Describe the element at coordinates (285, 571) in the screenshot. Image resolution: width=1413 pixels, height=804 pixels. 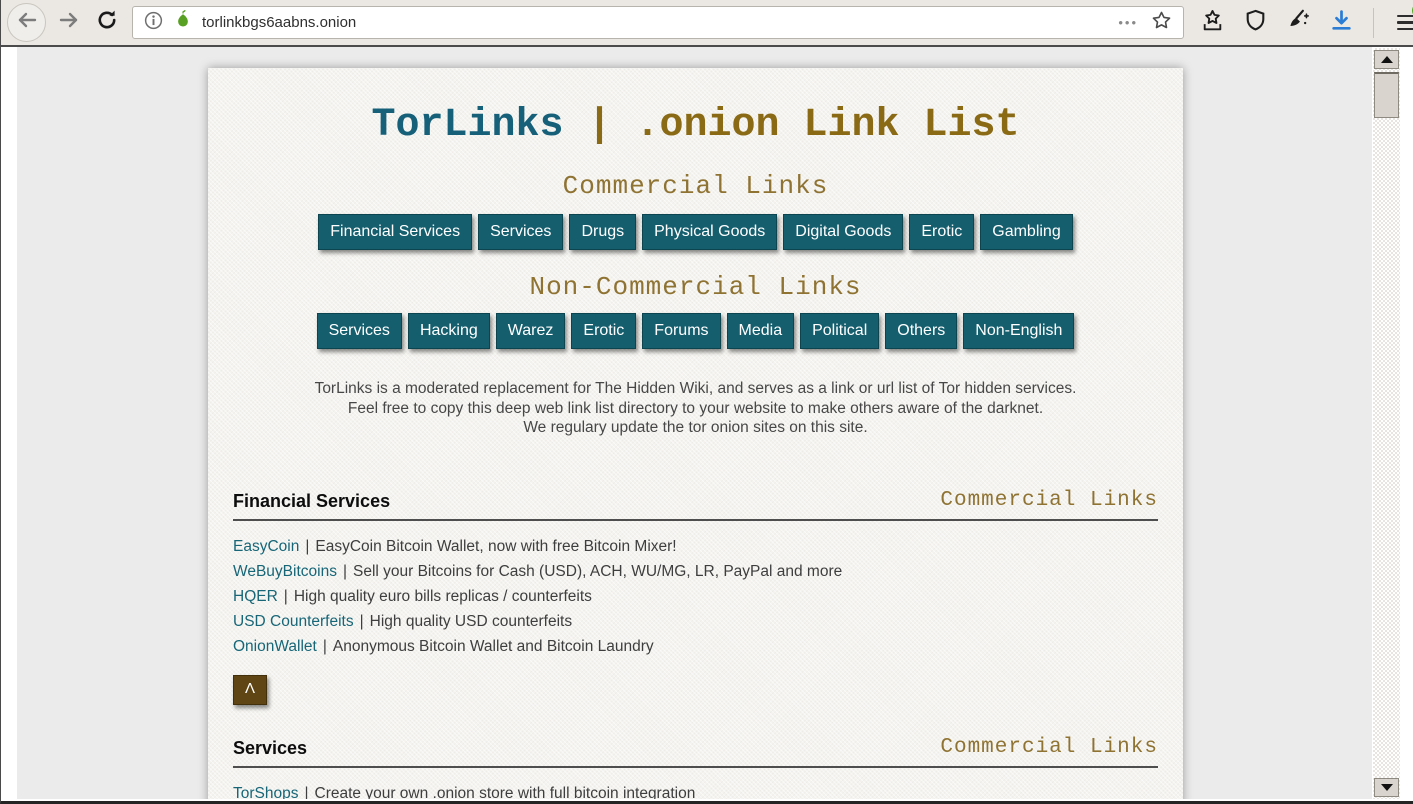
I see `onion-link-webuybitcoins: WeBuyBitcoins` at that location.